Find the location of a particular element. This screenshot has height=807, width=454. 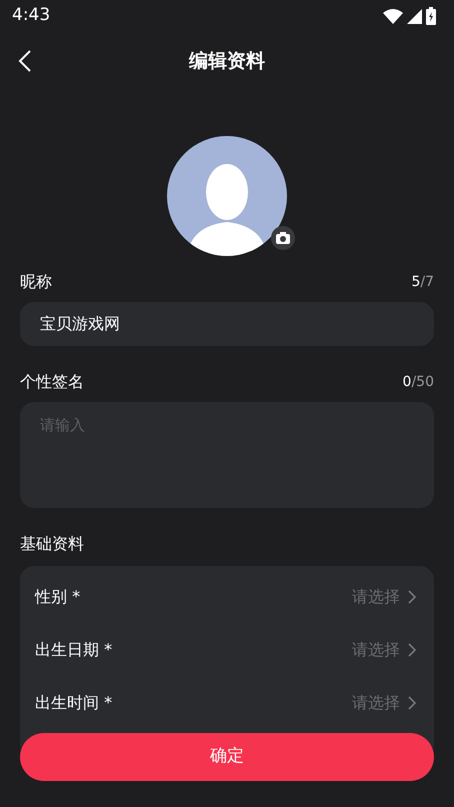

char-counter: 0/50 is located at coordinates (418, 382).